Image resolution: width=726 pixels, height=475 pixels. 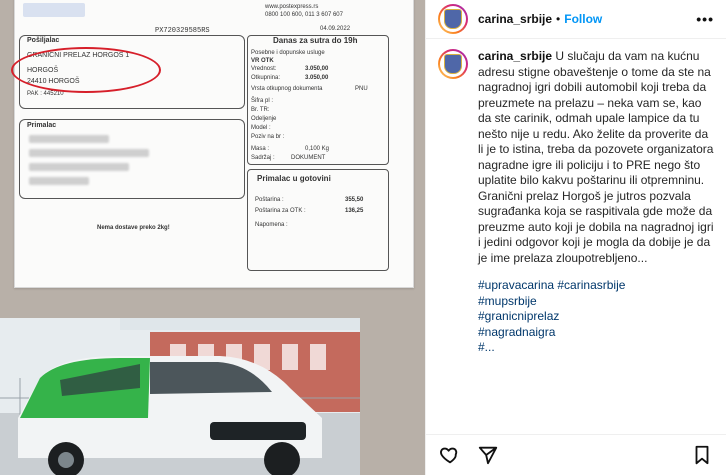 I want to click on vrsta-value: PNU, so click(x=361, y=89).